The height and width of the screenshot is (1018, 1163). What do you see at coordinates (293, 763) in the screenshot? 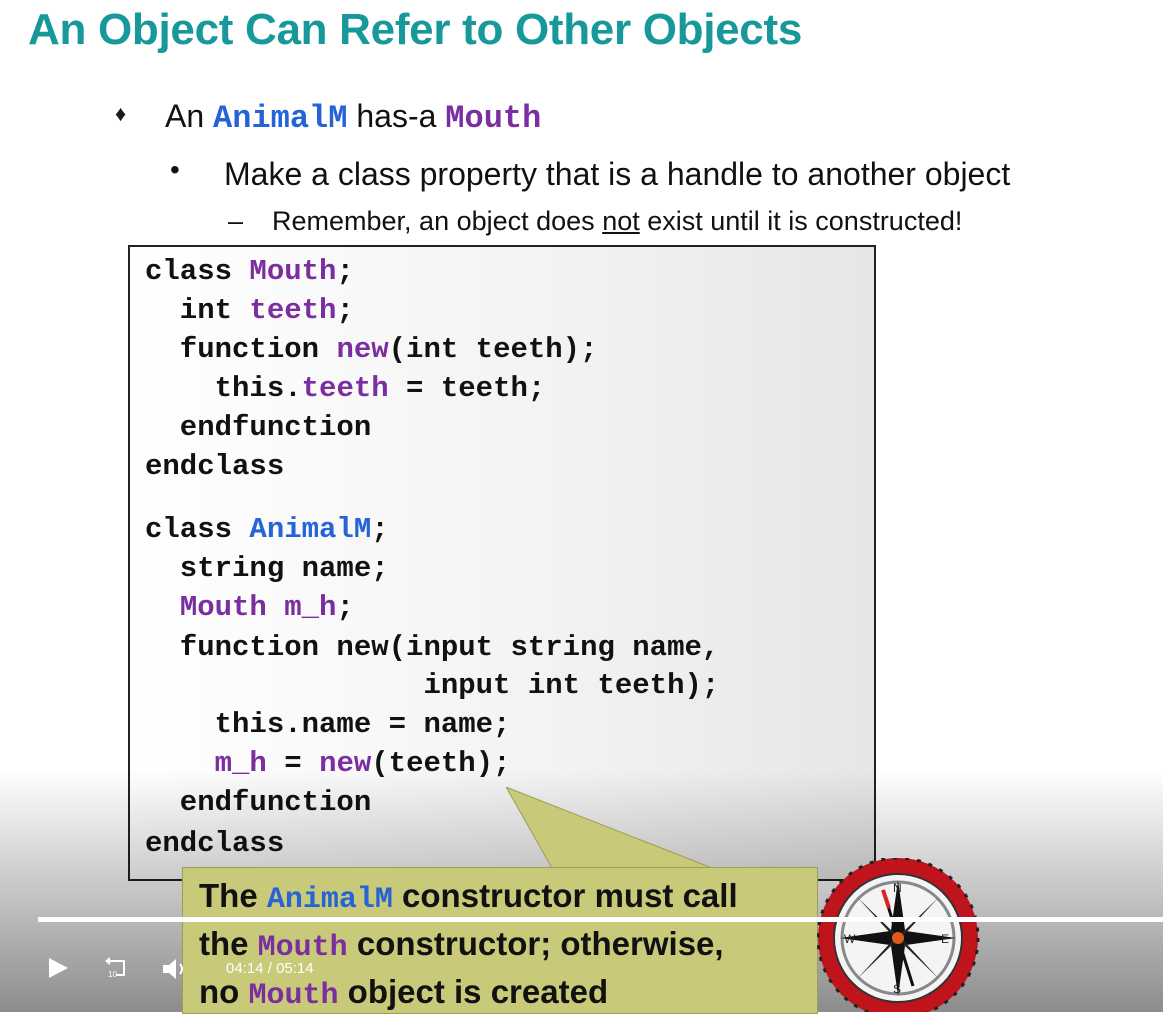
I see `code-token: =` at bounding box center [293, 763].